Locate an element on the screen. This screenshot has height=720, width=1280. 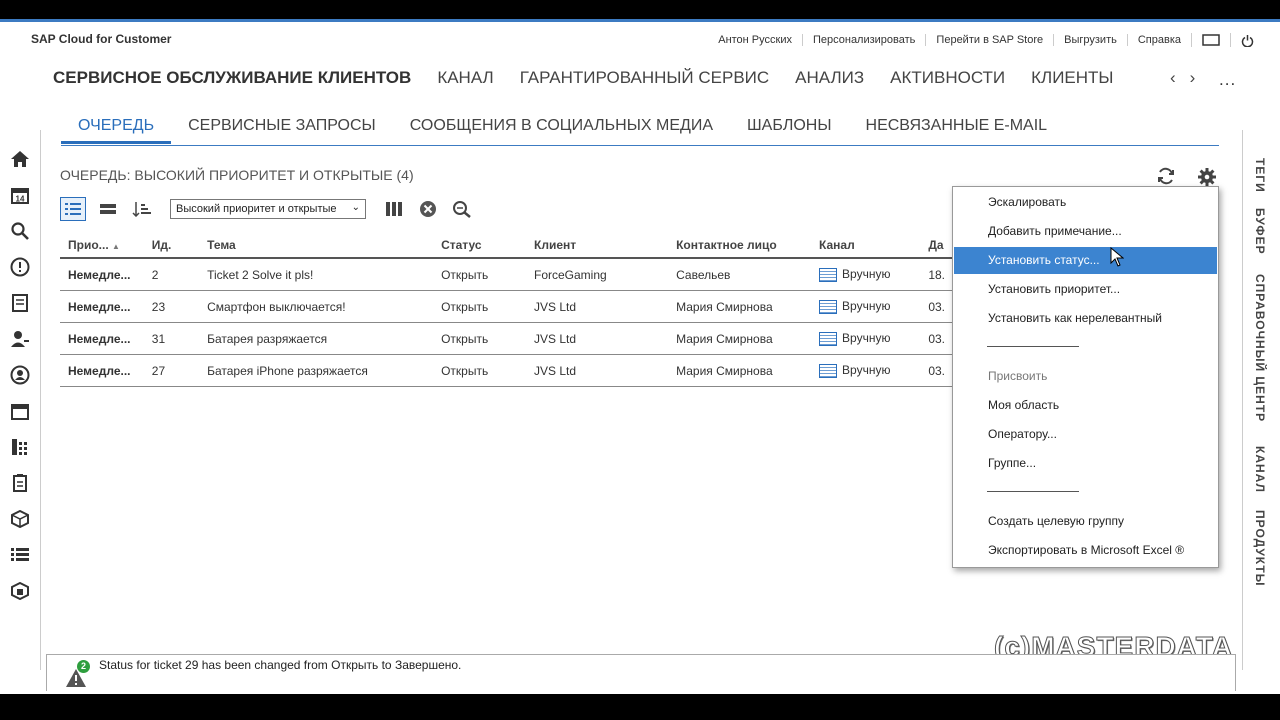
compact-view-icon is located at coordinates (108, 209).